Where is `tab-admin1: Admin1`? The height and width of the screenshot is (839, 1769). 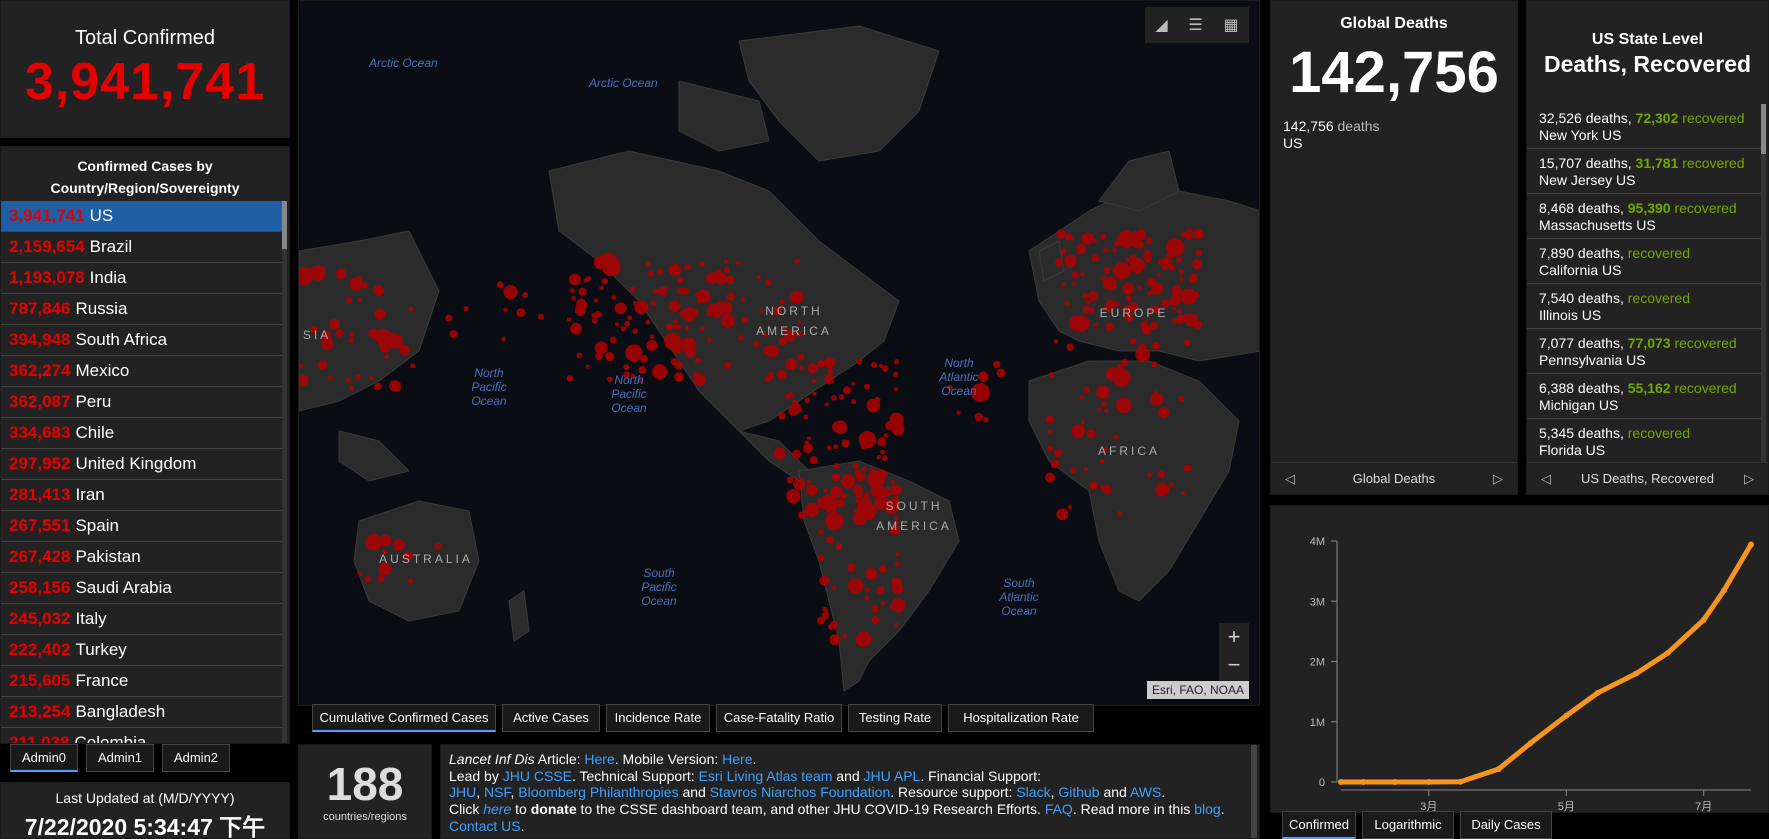
tab-admin1: Admin1 is located at coordinates (120, 758).